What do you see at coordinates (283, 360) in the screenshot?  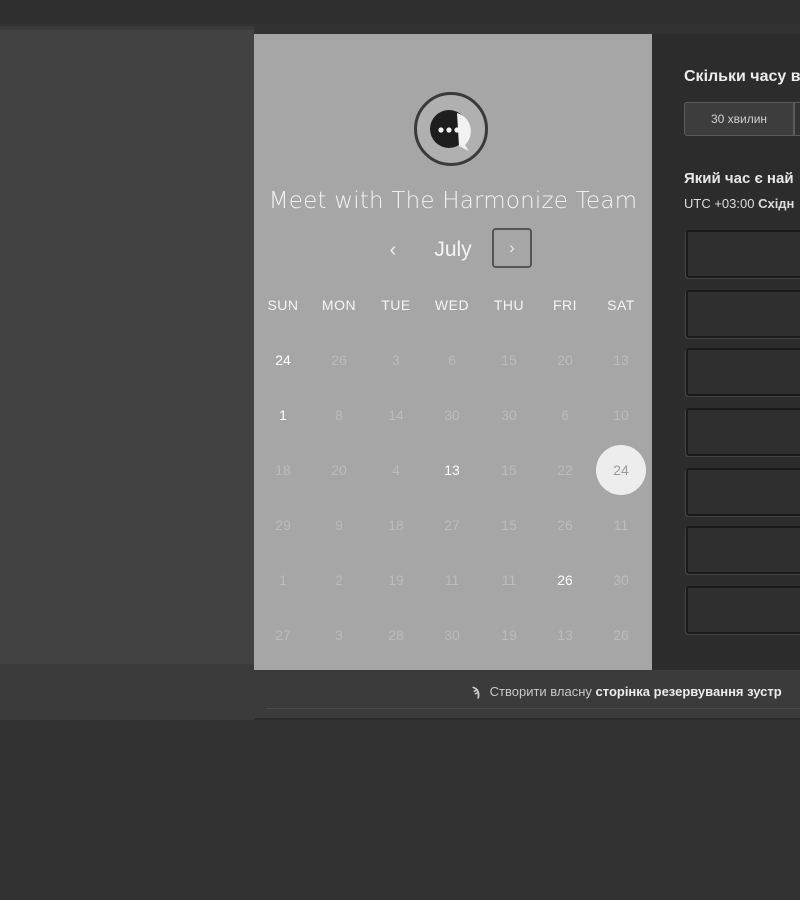 I see `calendar-day: 24` at bounding box center [283, 360].